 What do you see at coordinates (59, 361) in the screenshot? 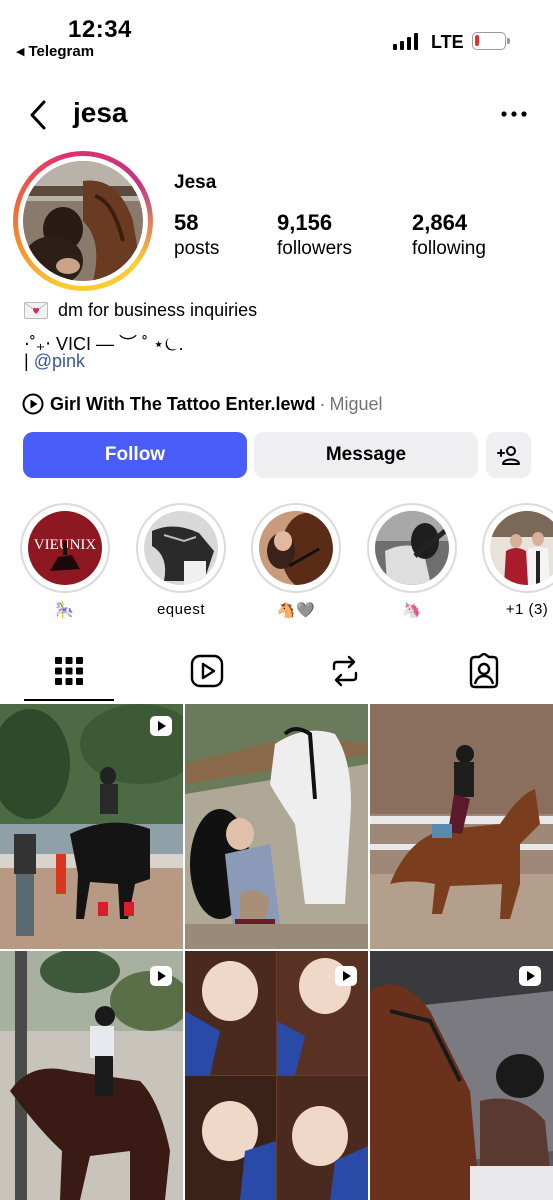
I see `bio-mention-link: @pink` at bounding box center [59, 361].